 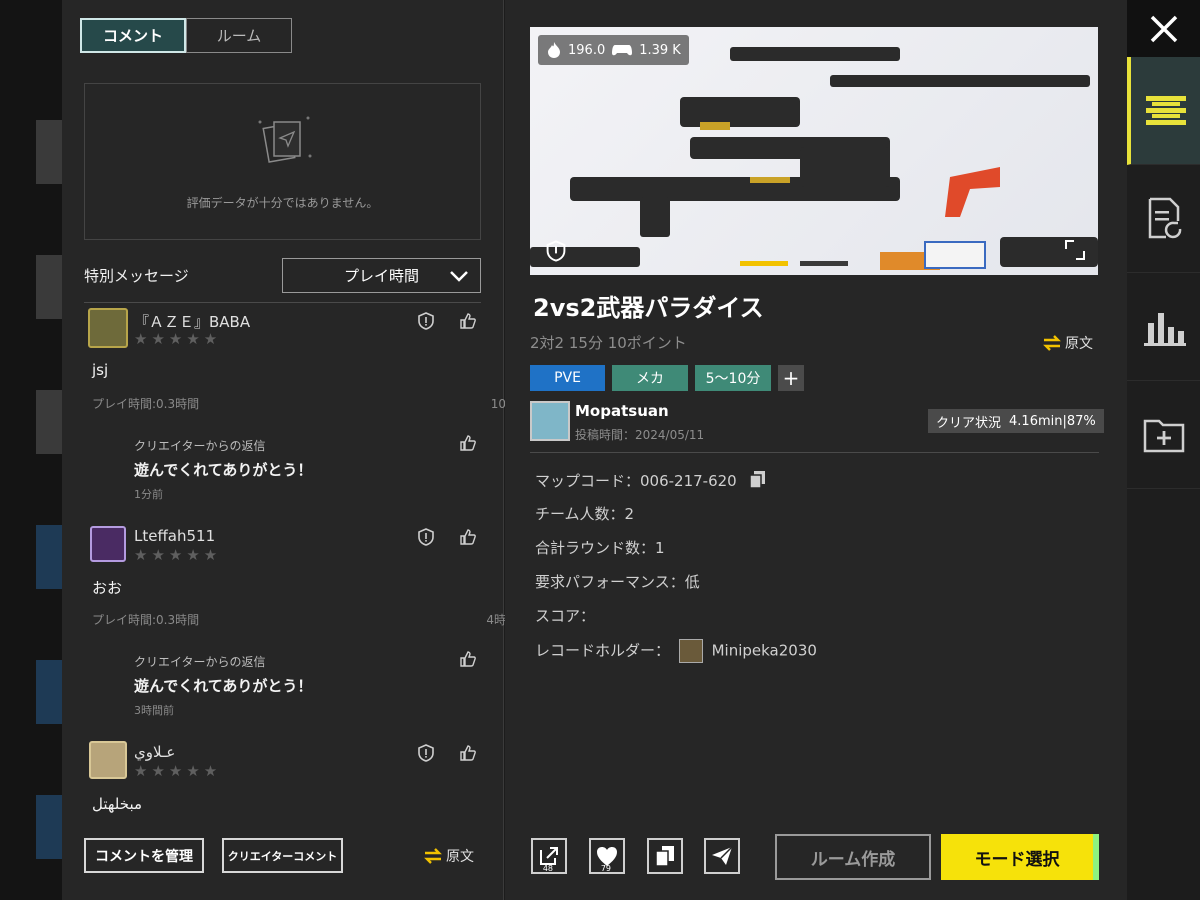 I want to click on copy-button, so click(x=665, y=856).